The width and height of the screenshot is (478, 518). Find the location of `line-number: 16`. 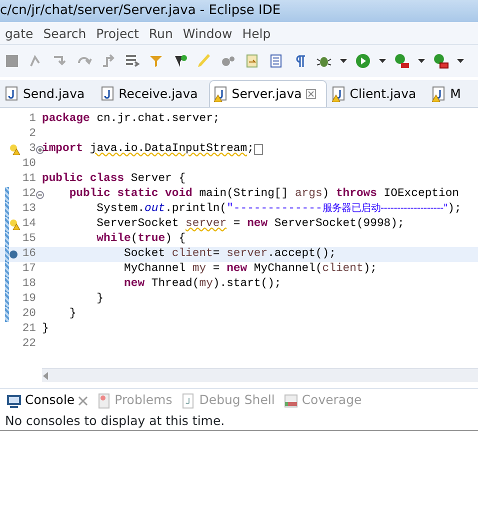

line-number: 16 is located at coordinates (28, 254).